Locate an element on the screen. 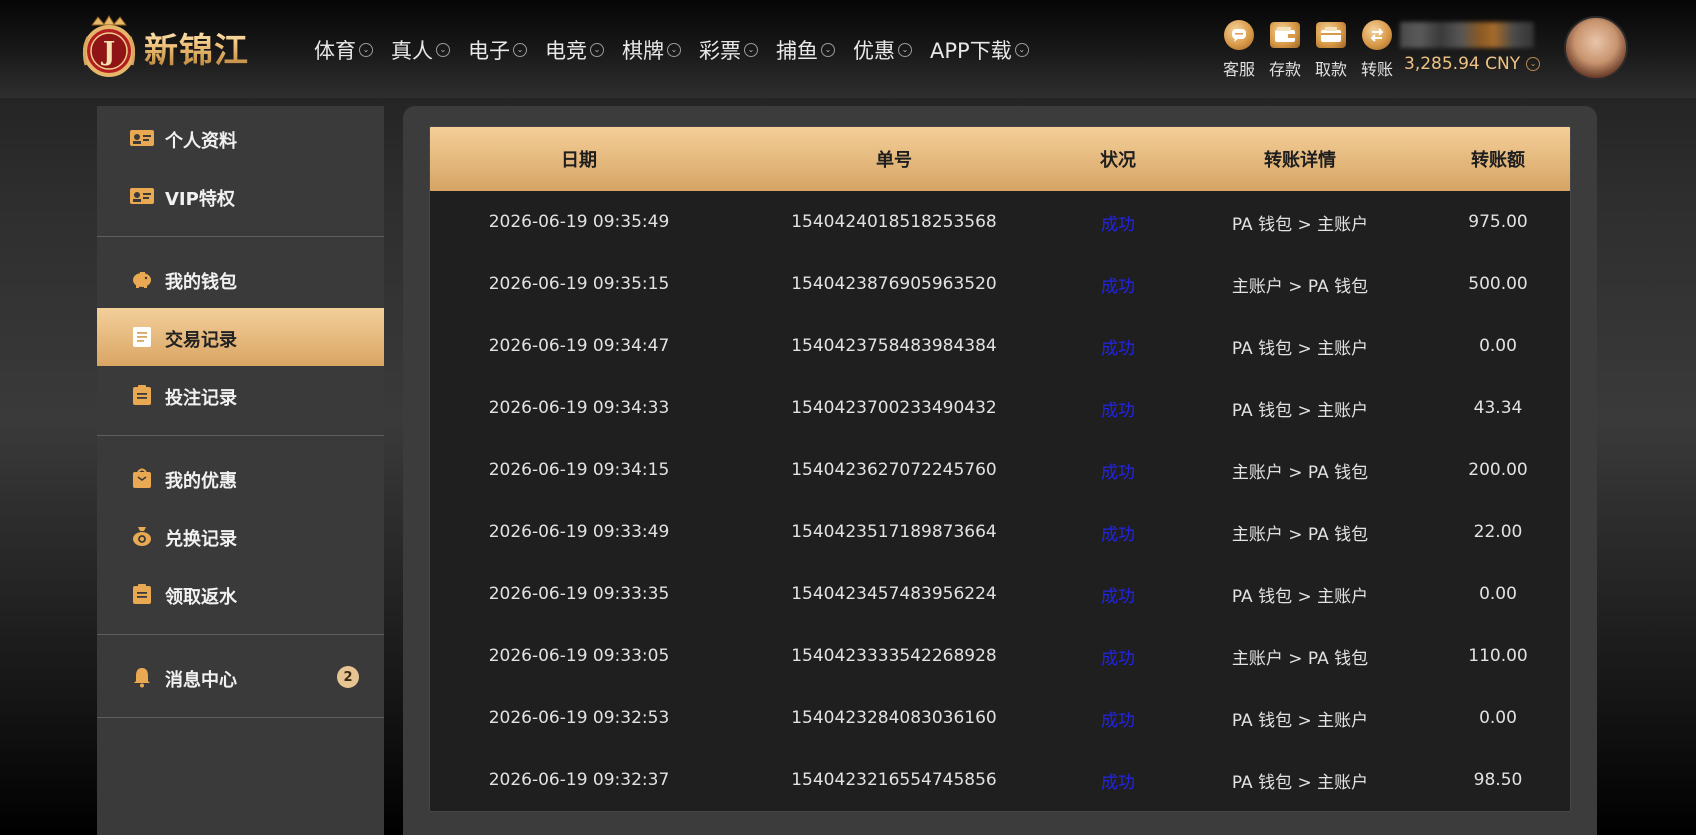  nav-lottery: 彩票 ⌄ is located at coordinates (728, 50).